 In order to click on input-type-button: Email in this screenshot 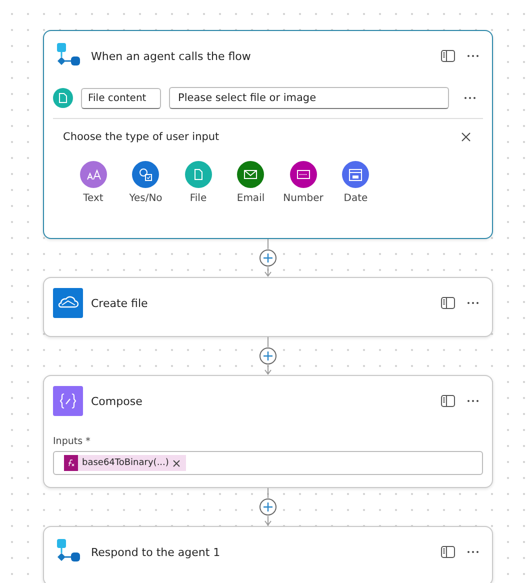, I will do `click(250, 182)`.